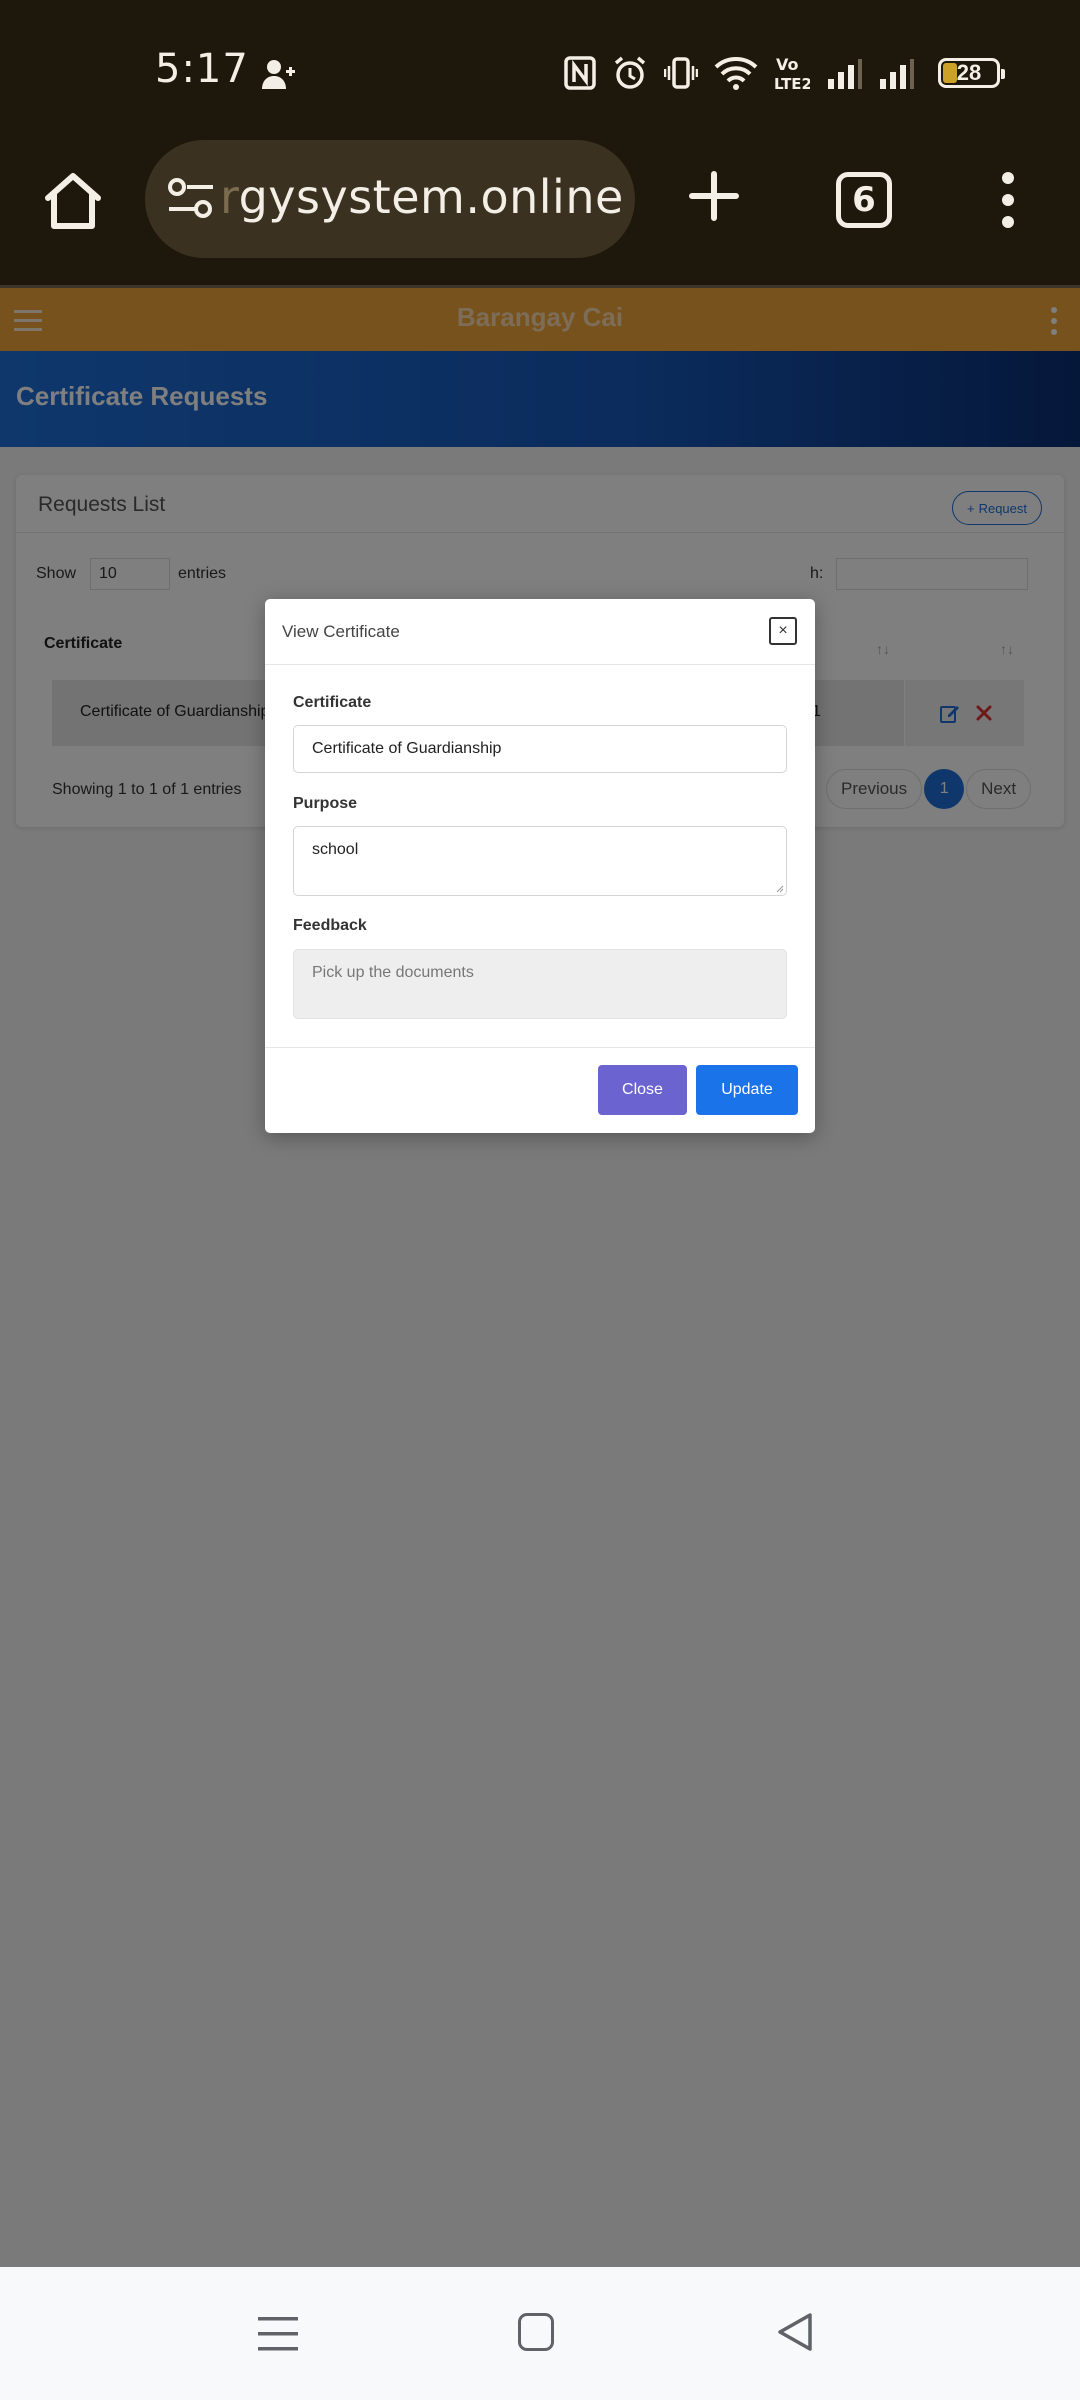  What do you see at coordinates (325, 803) in the screenshot?
I see `purpose-label: Purpose` at bounding box center [325, 803].